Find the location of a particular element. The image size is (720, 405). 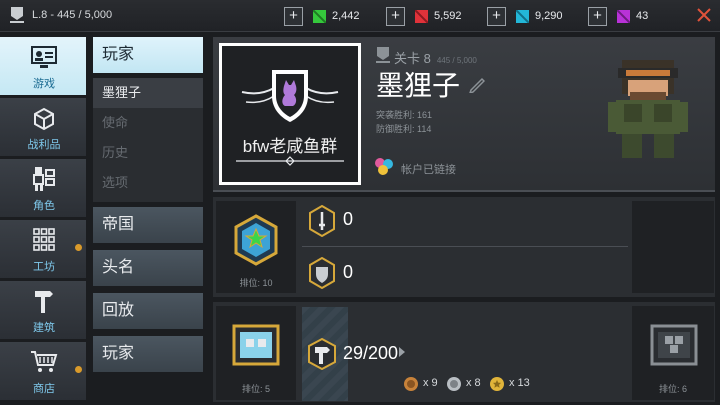

nav-item-character: 角色 is located at coordinates (44, 188).